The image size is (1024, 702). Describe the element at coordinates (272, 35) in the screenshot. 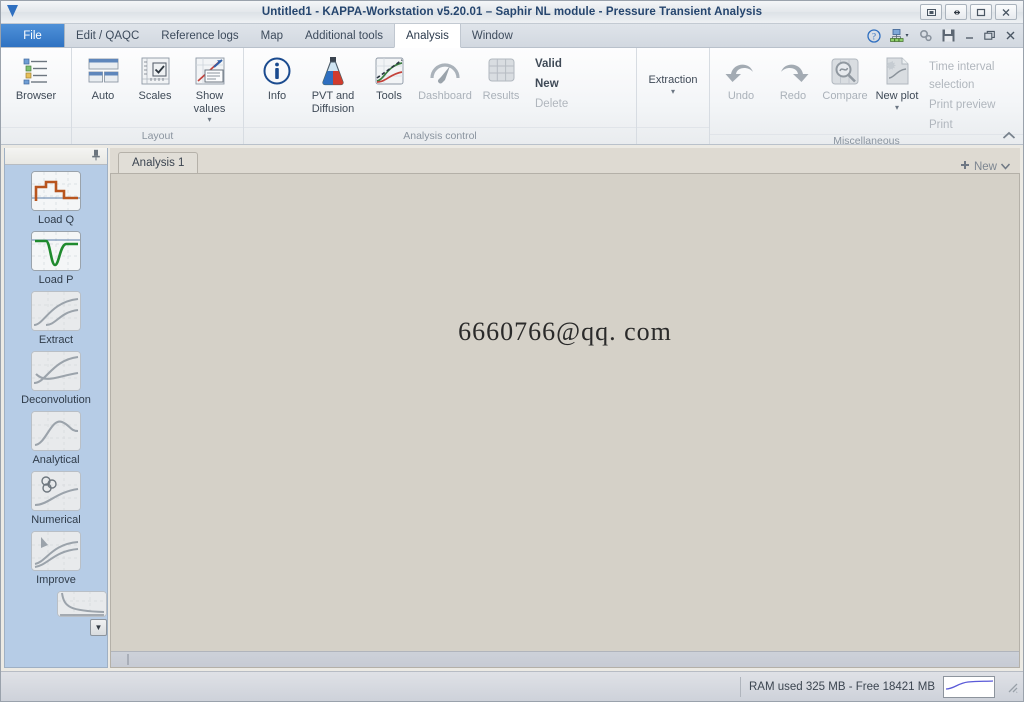

I see `menu-item-map: Map` at that location.